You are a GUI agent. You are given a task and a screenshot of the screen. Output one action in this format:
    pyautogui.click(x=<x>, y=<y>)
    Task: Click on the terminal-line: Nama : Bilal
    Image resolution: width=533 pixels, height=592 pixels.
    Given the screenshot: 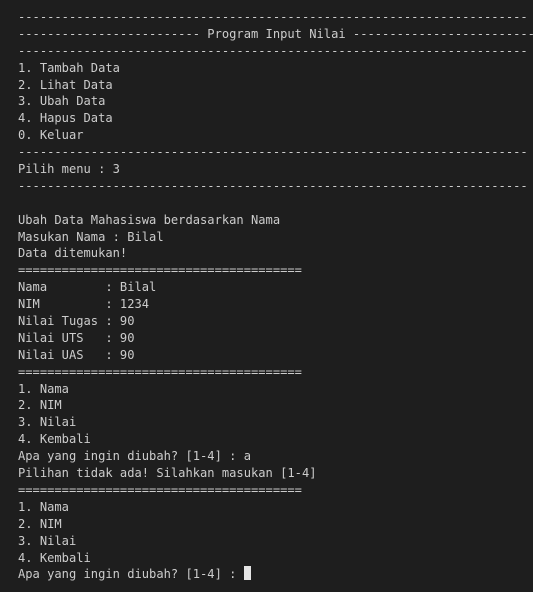 What is the action you would take?
    pyautogui.click(x=87, y=287)
    